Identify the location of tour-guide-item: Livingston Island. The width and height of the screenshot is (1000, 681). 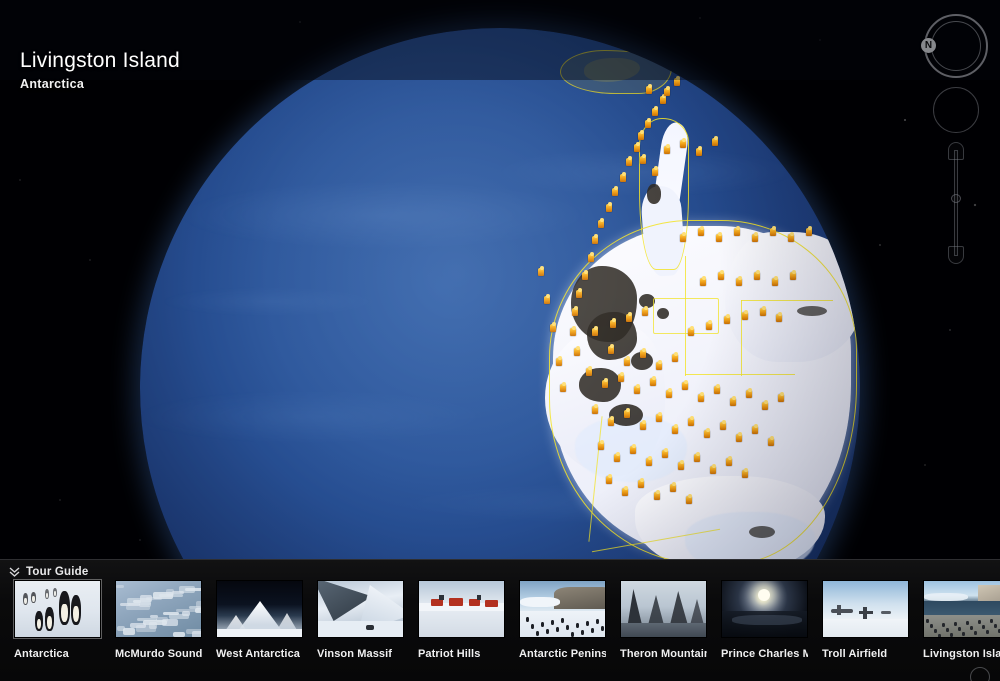
(961, 620).